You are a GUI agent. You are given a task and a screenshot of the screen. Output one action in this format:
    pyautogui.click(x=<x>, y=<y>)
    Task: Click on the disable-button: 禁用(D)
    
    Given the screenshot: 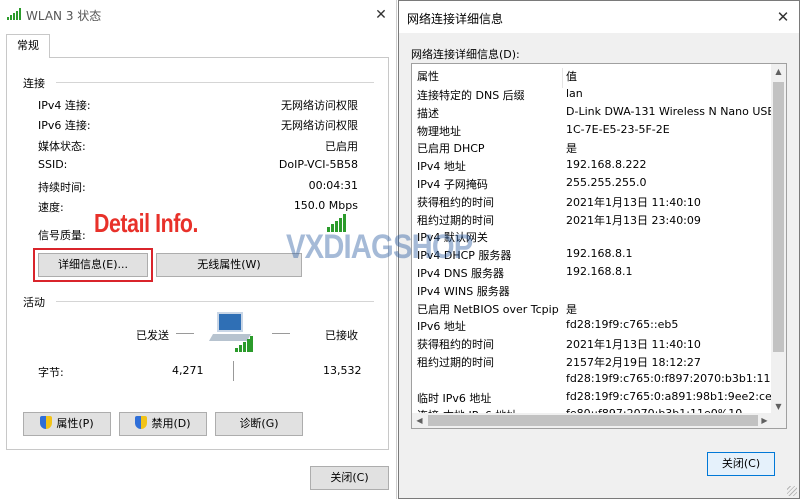 What is the action you would take?
    pyautogui.click(x=163, y=424)
    